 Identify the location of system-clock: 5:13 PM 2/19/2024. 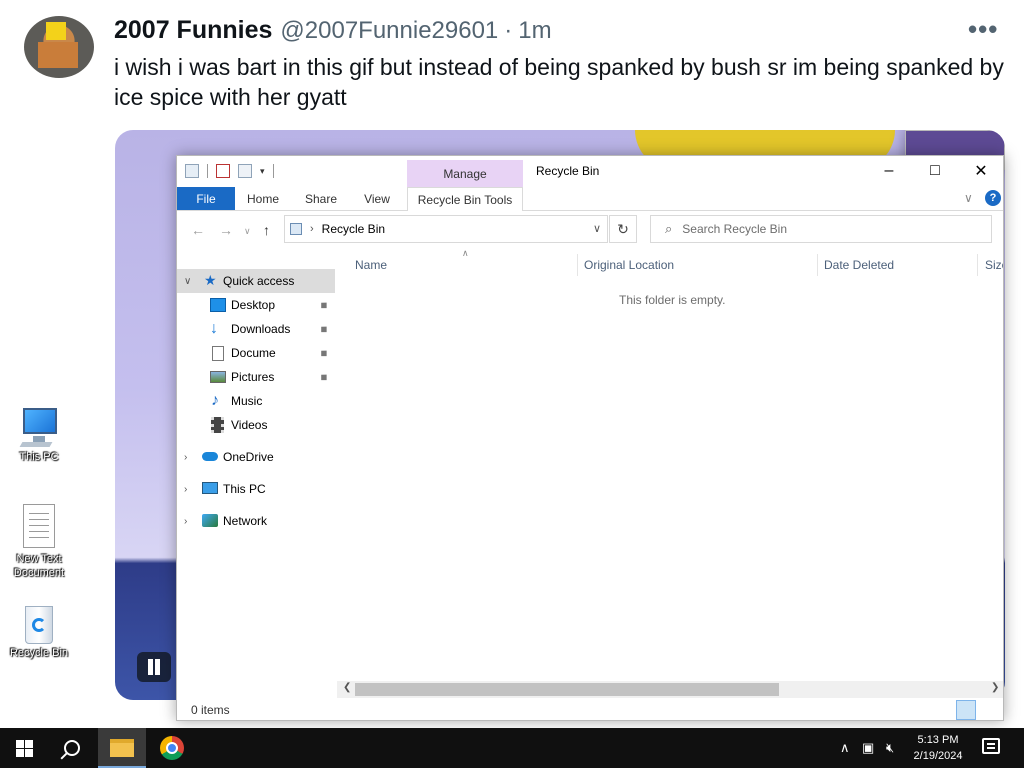
(938, 748).